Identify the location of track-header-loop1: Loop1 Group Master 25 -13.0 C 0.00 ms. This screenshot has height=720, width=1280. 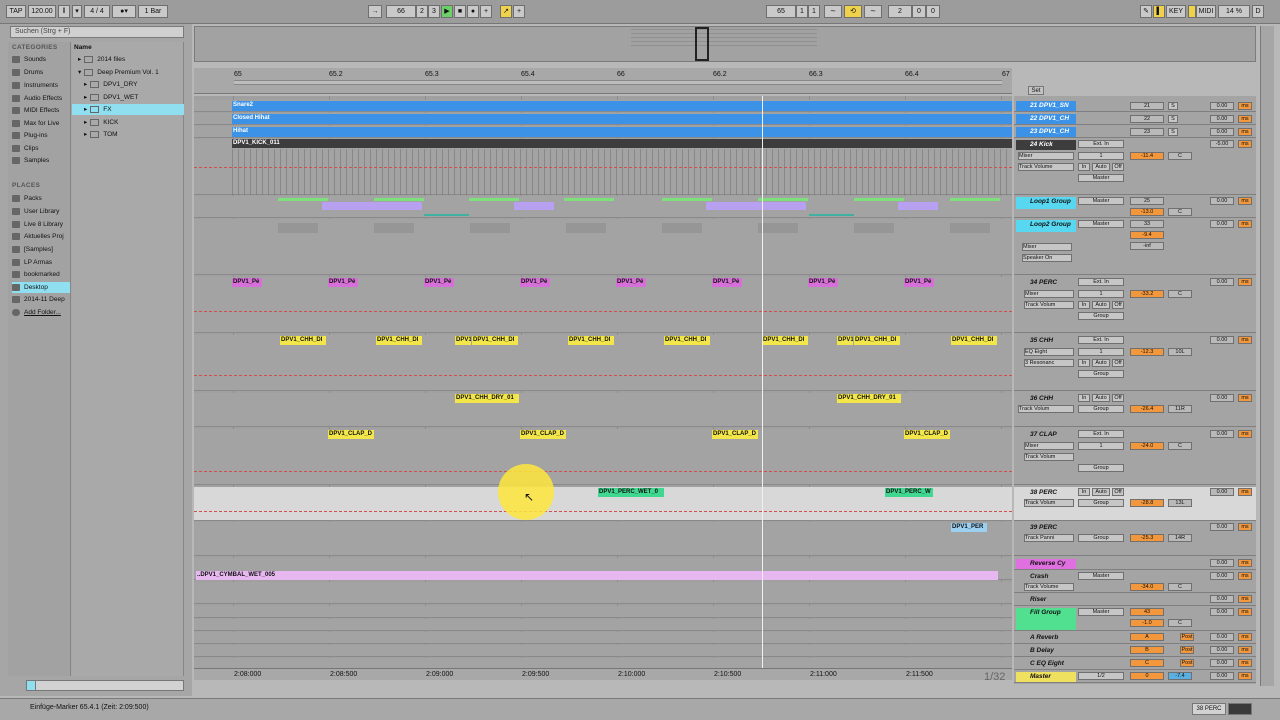
(1135, 207).